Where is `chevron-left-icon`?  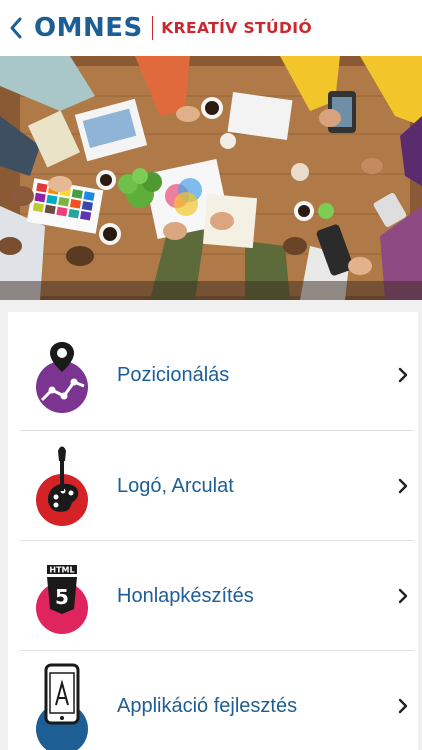
chevron-left-icon is located at coordinates (16, 28).